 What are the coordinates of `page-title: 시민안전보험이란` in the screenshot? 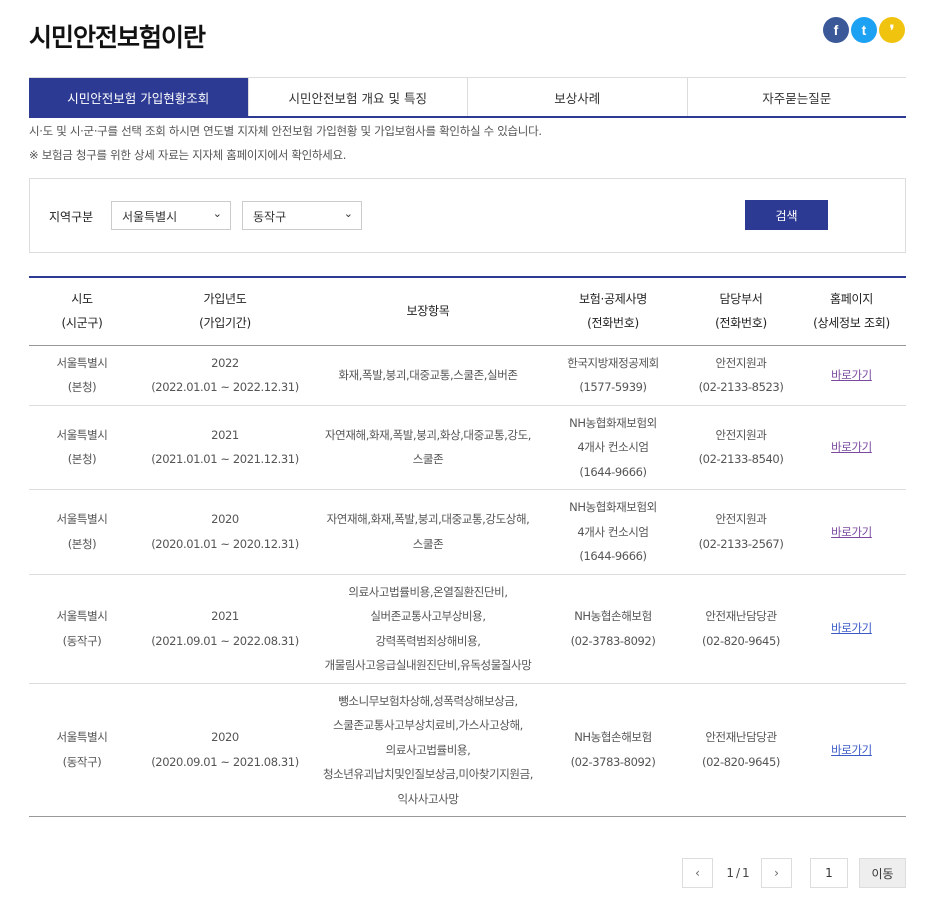 It's located at (117, 37).